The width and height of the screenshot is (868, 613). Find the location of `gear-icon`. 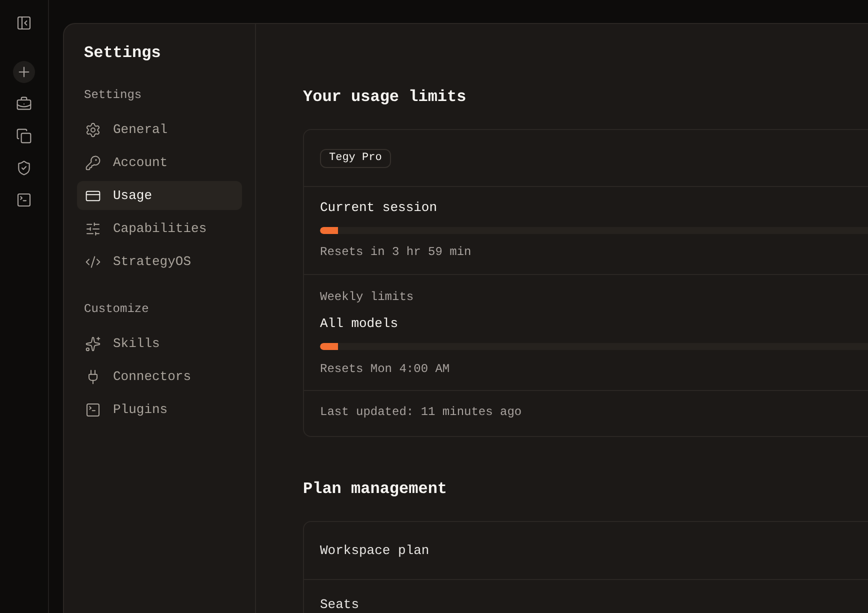

gear-icon is located at coordinates (93, 130).